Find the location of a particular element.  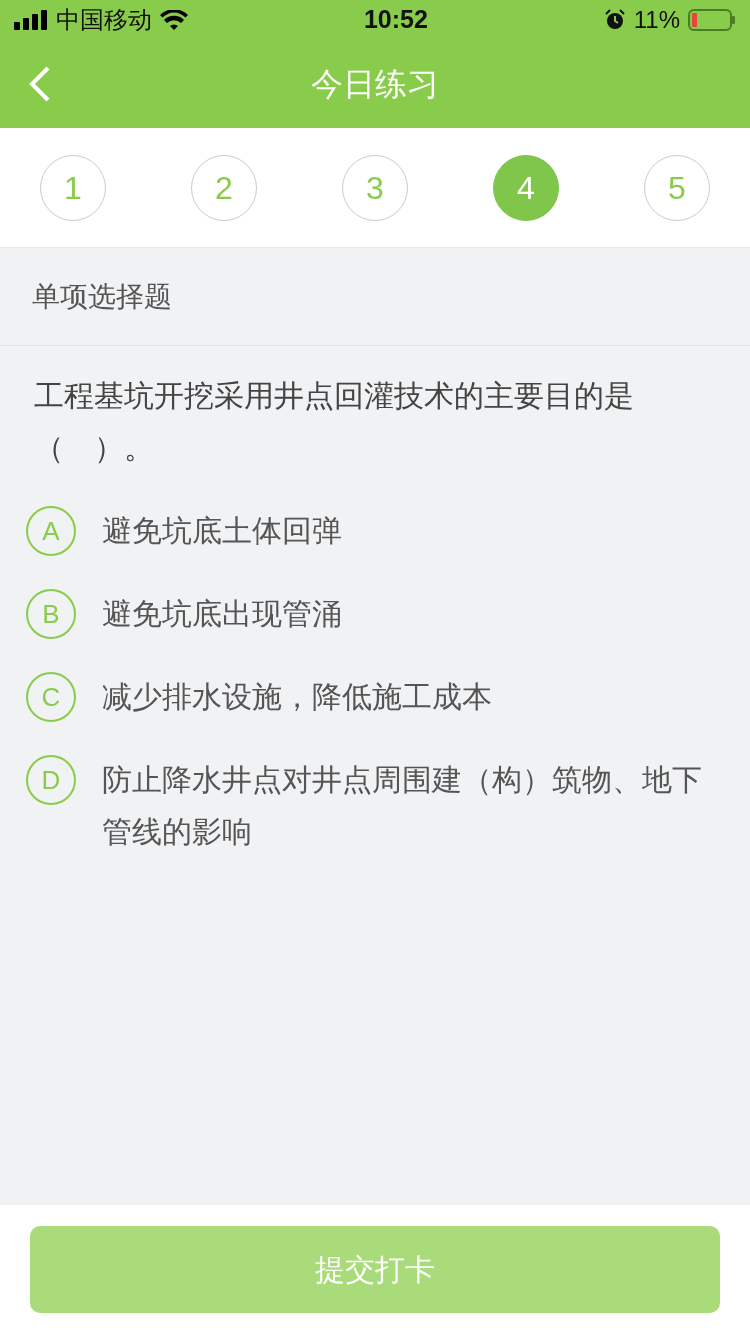

signal-icon is located at coordinates (31, 20).